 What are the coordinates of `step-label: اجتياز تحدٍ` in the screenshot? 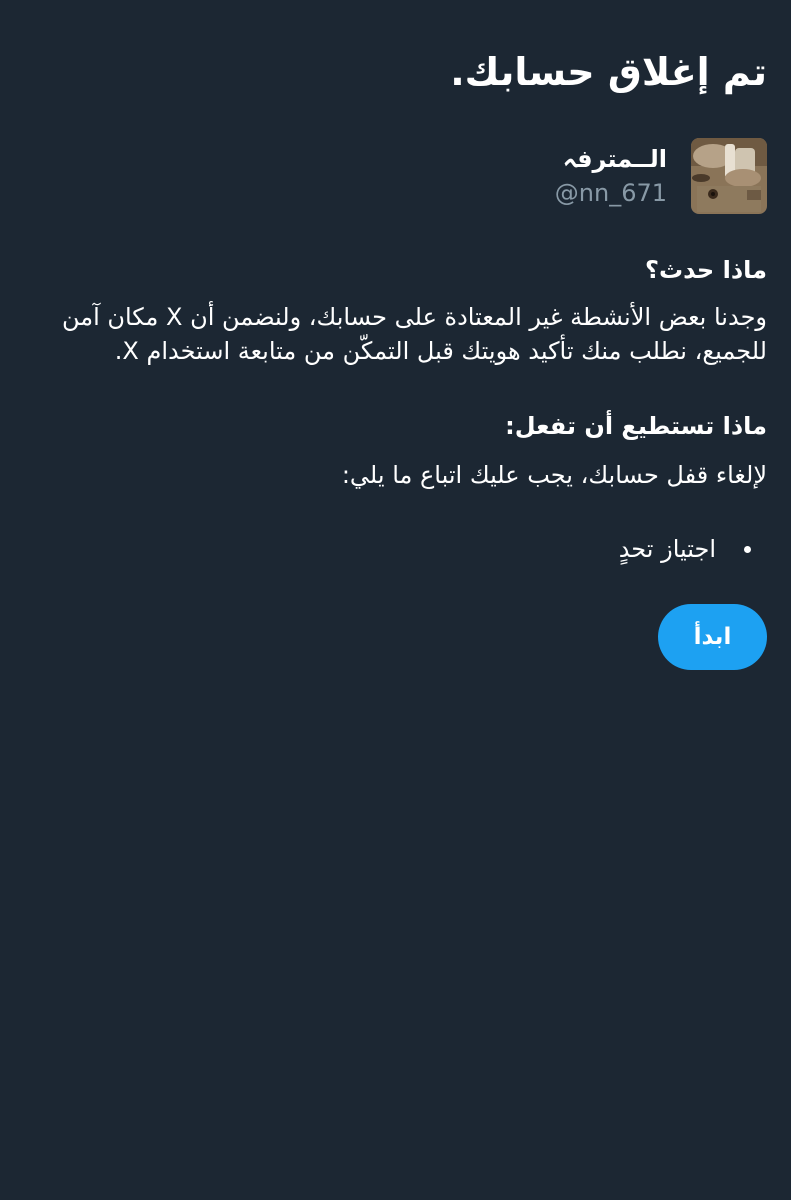 It's located at (667, 549).